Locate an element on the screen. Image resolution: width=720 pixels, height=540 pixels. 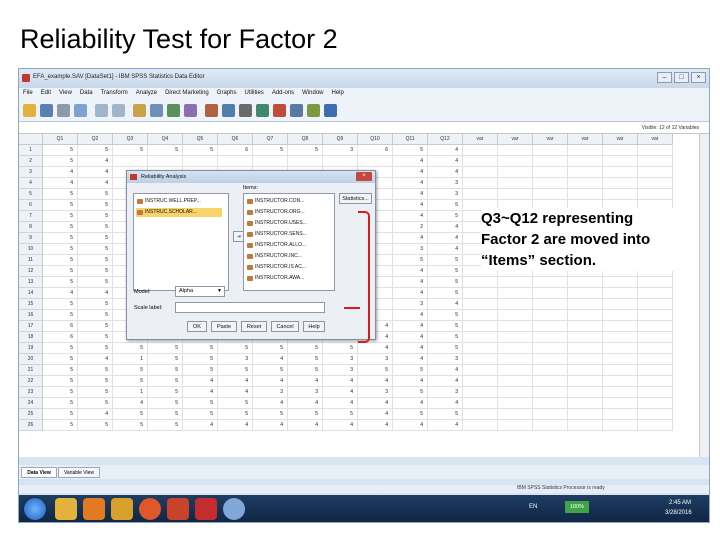
column-header: Q3 is located at coordinates (130, 139).